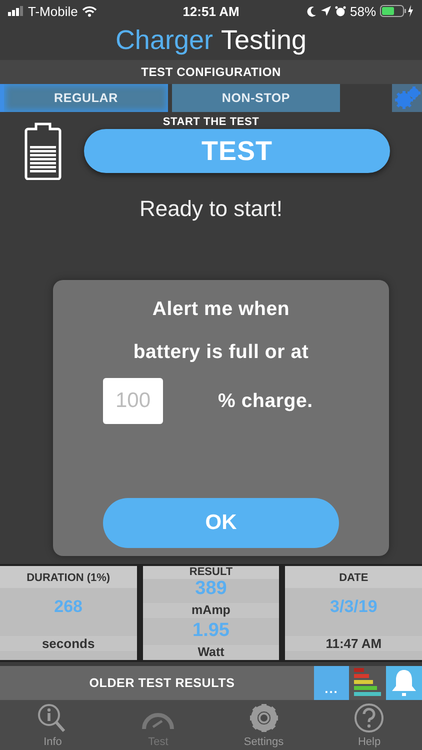  What do you see at coordinates (397, 11) in the screenshot?
I see `battery-charging-icon` at bounding box center [397, 11].